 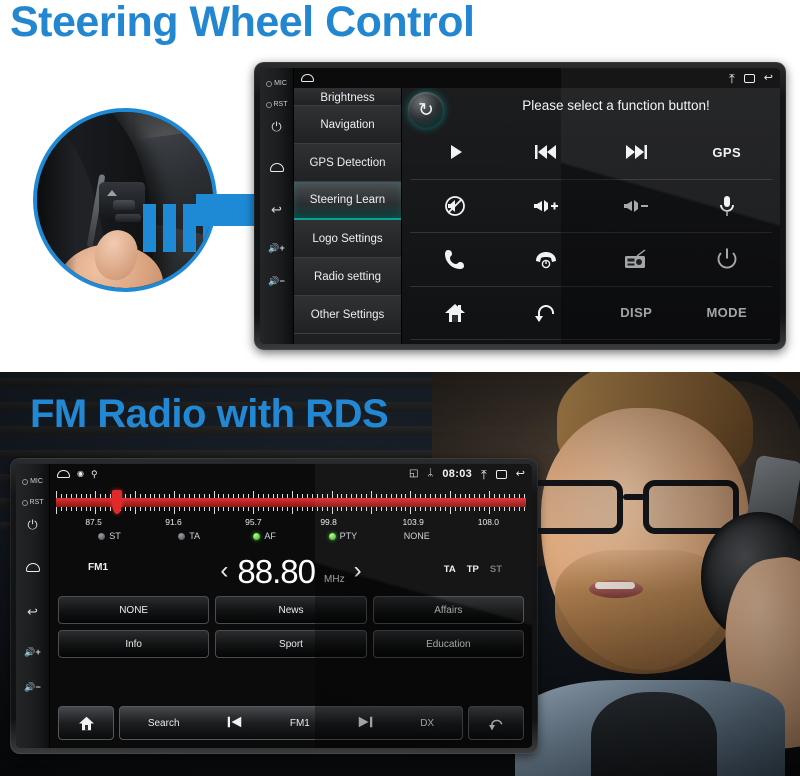 I want to click on function-radio, so click(x=636, y=260).